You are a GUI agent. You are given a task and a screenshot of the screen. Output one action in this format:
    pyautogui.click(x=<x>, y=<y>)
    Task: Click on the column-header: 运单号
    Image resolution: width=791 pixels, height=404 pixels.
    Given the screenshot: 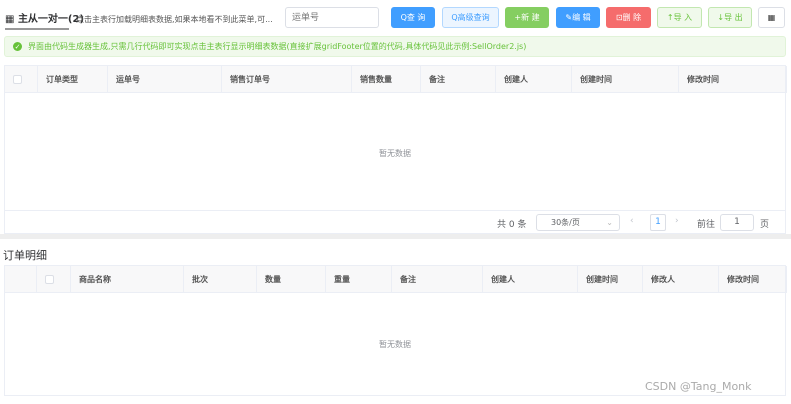 What is the action you would take?
    pyautogui.click(x=165, y=79)
    